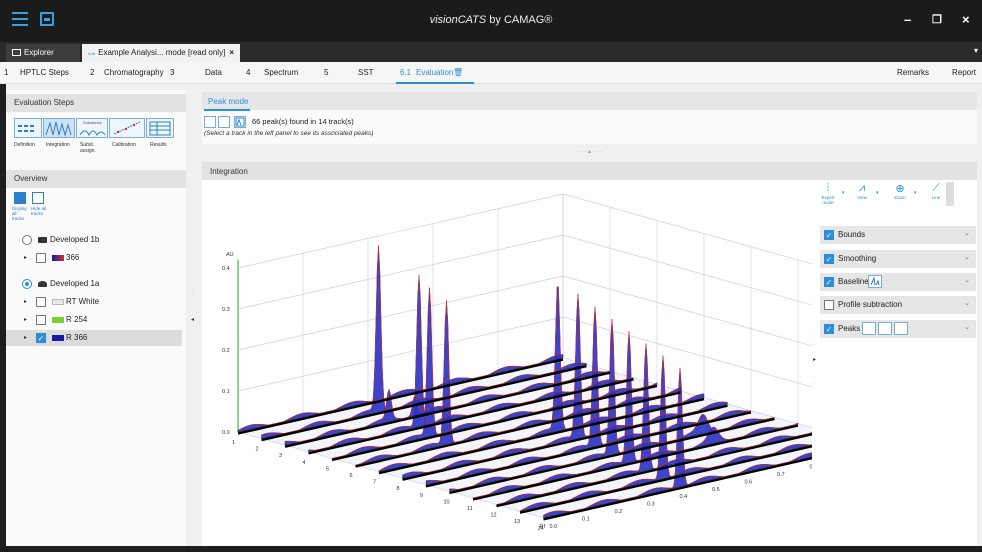 The height and width of the screenshot is (552, 982). Describe the element at coordinates (828, 200) in the screenshot. I see `expert-mode-label: Expert mode` at that location.